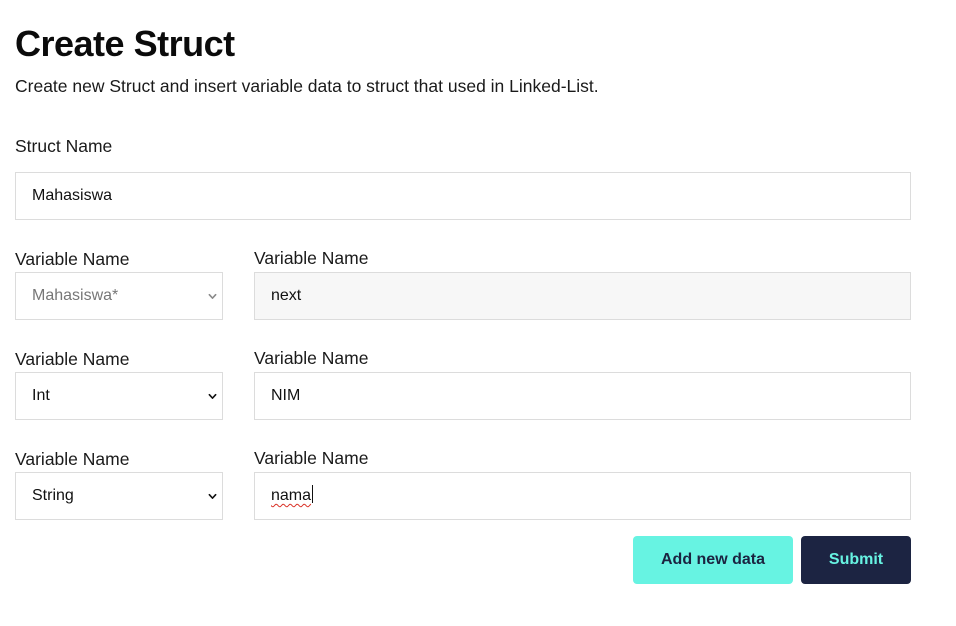 This screenshot has width=956, height=626. I want to click on variable-type-select: Int, so click(119, 396).